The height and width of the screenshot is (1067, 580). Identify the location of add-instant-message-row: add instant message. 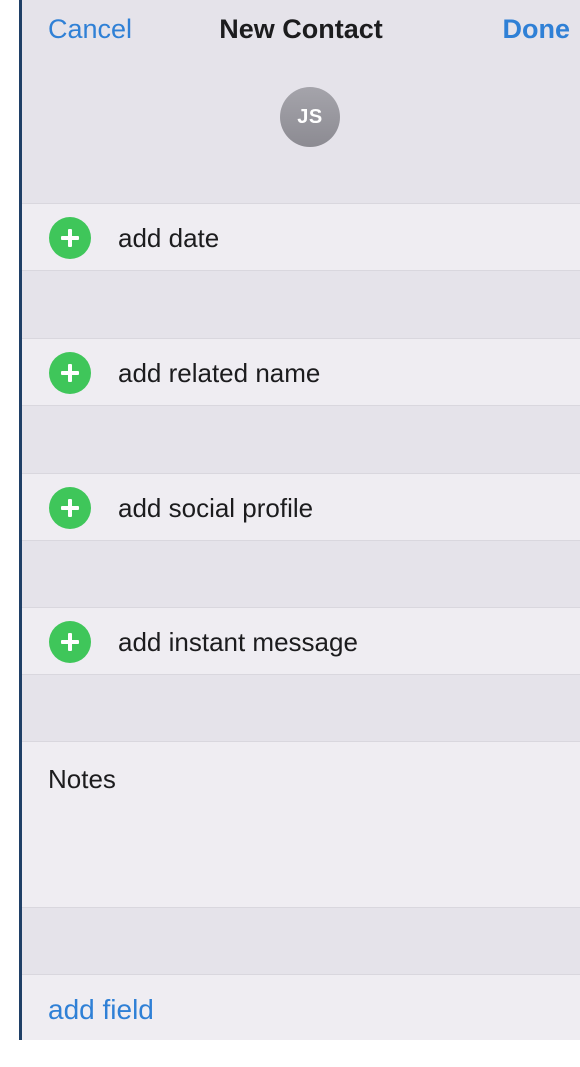
(301, 641).